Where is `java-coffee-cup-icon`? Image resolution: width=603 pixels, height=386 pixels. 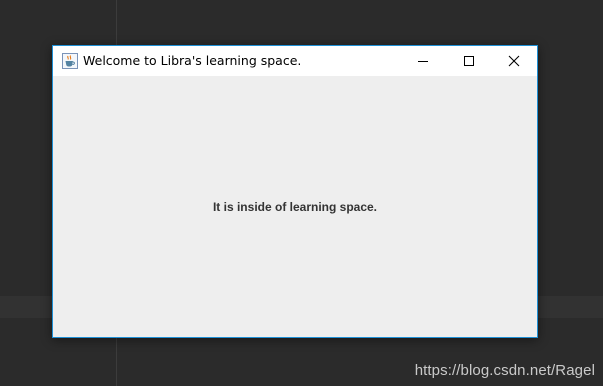
java-coffee-cup-icon is located at coordinates (70, 61).